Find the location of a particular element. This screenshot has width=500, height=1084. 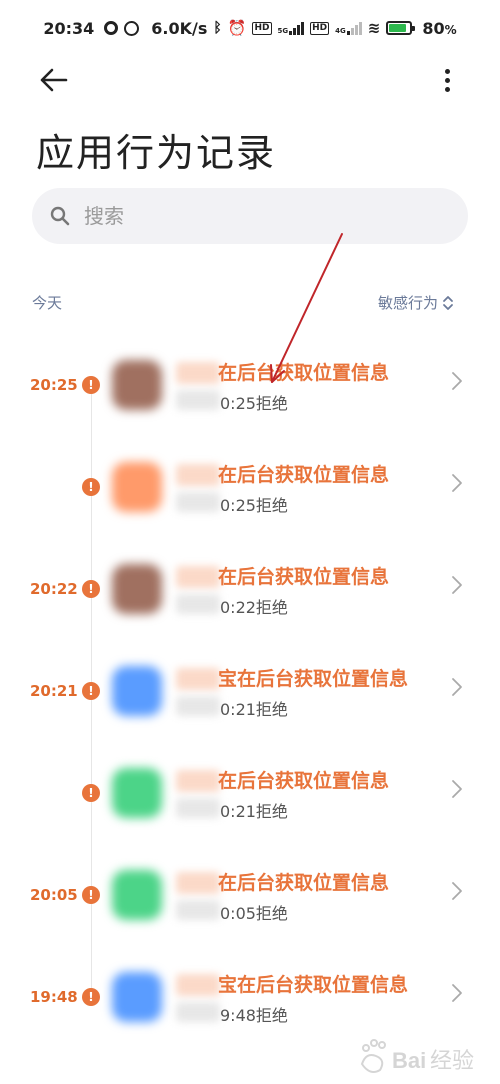

record-row: ! 在后台获取位置信息 0:25拒绝 is located at coordinates (250, 504).